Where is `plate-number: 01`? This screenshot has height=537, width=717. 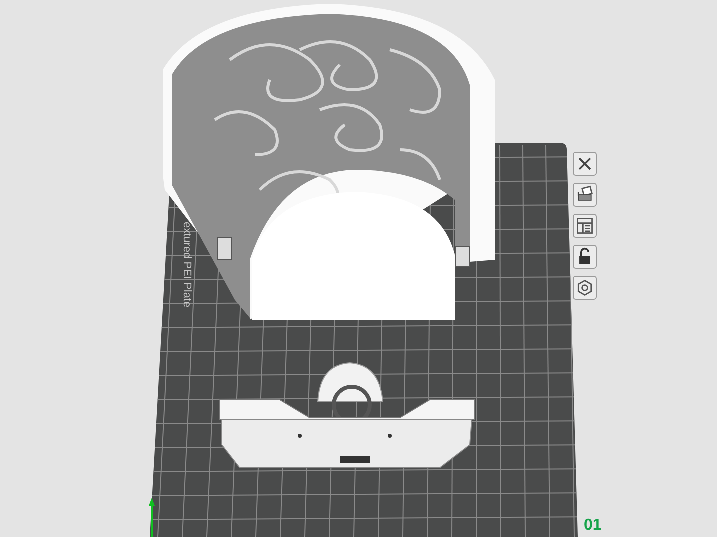 plate-number: 01 is located at coordinates (593, 526).